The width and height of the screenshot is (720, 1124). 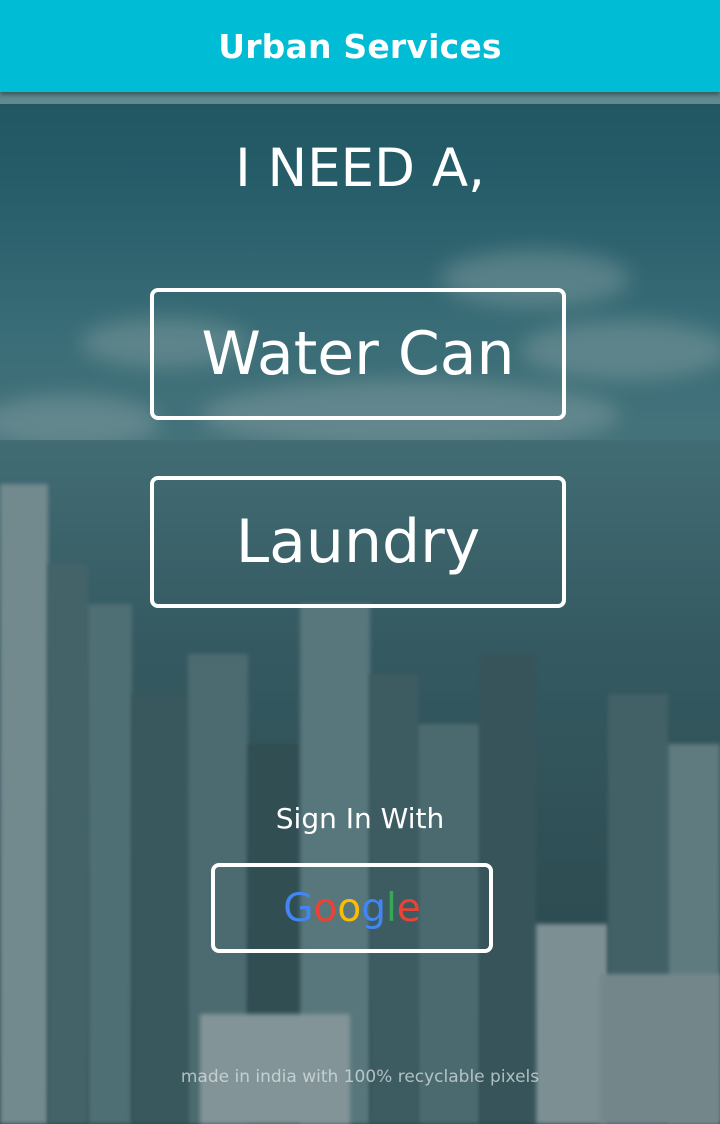 What do you see at coordinates (360, 168) in the screenshot?
I see `page-headline: I NEED A,` at bounding box center [360, 168].